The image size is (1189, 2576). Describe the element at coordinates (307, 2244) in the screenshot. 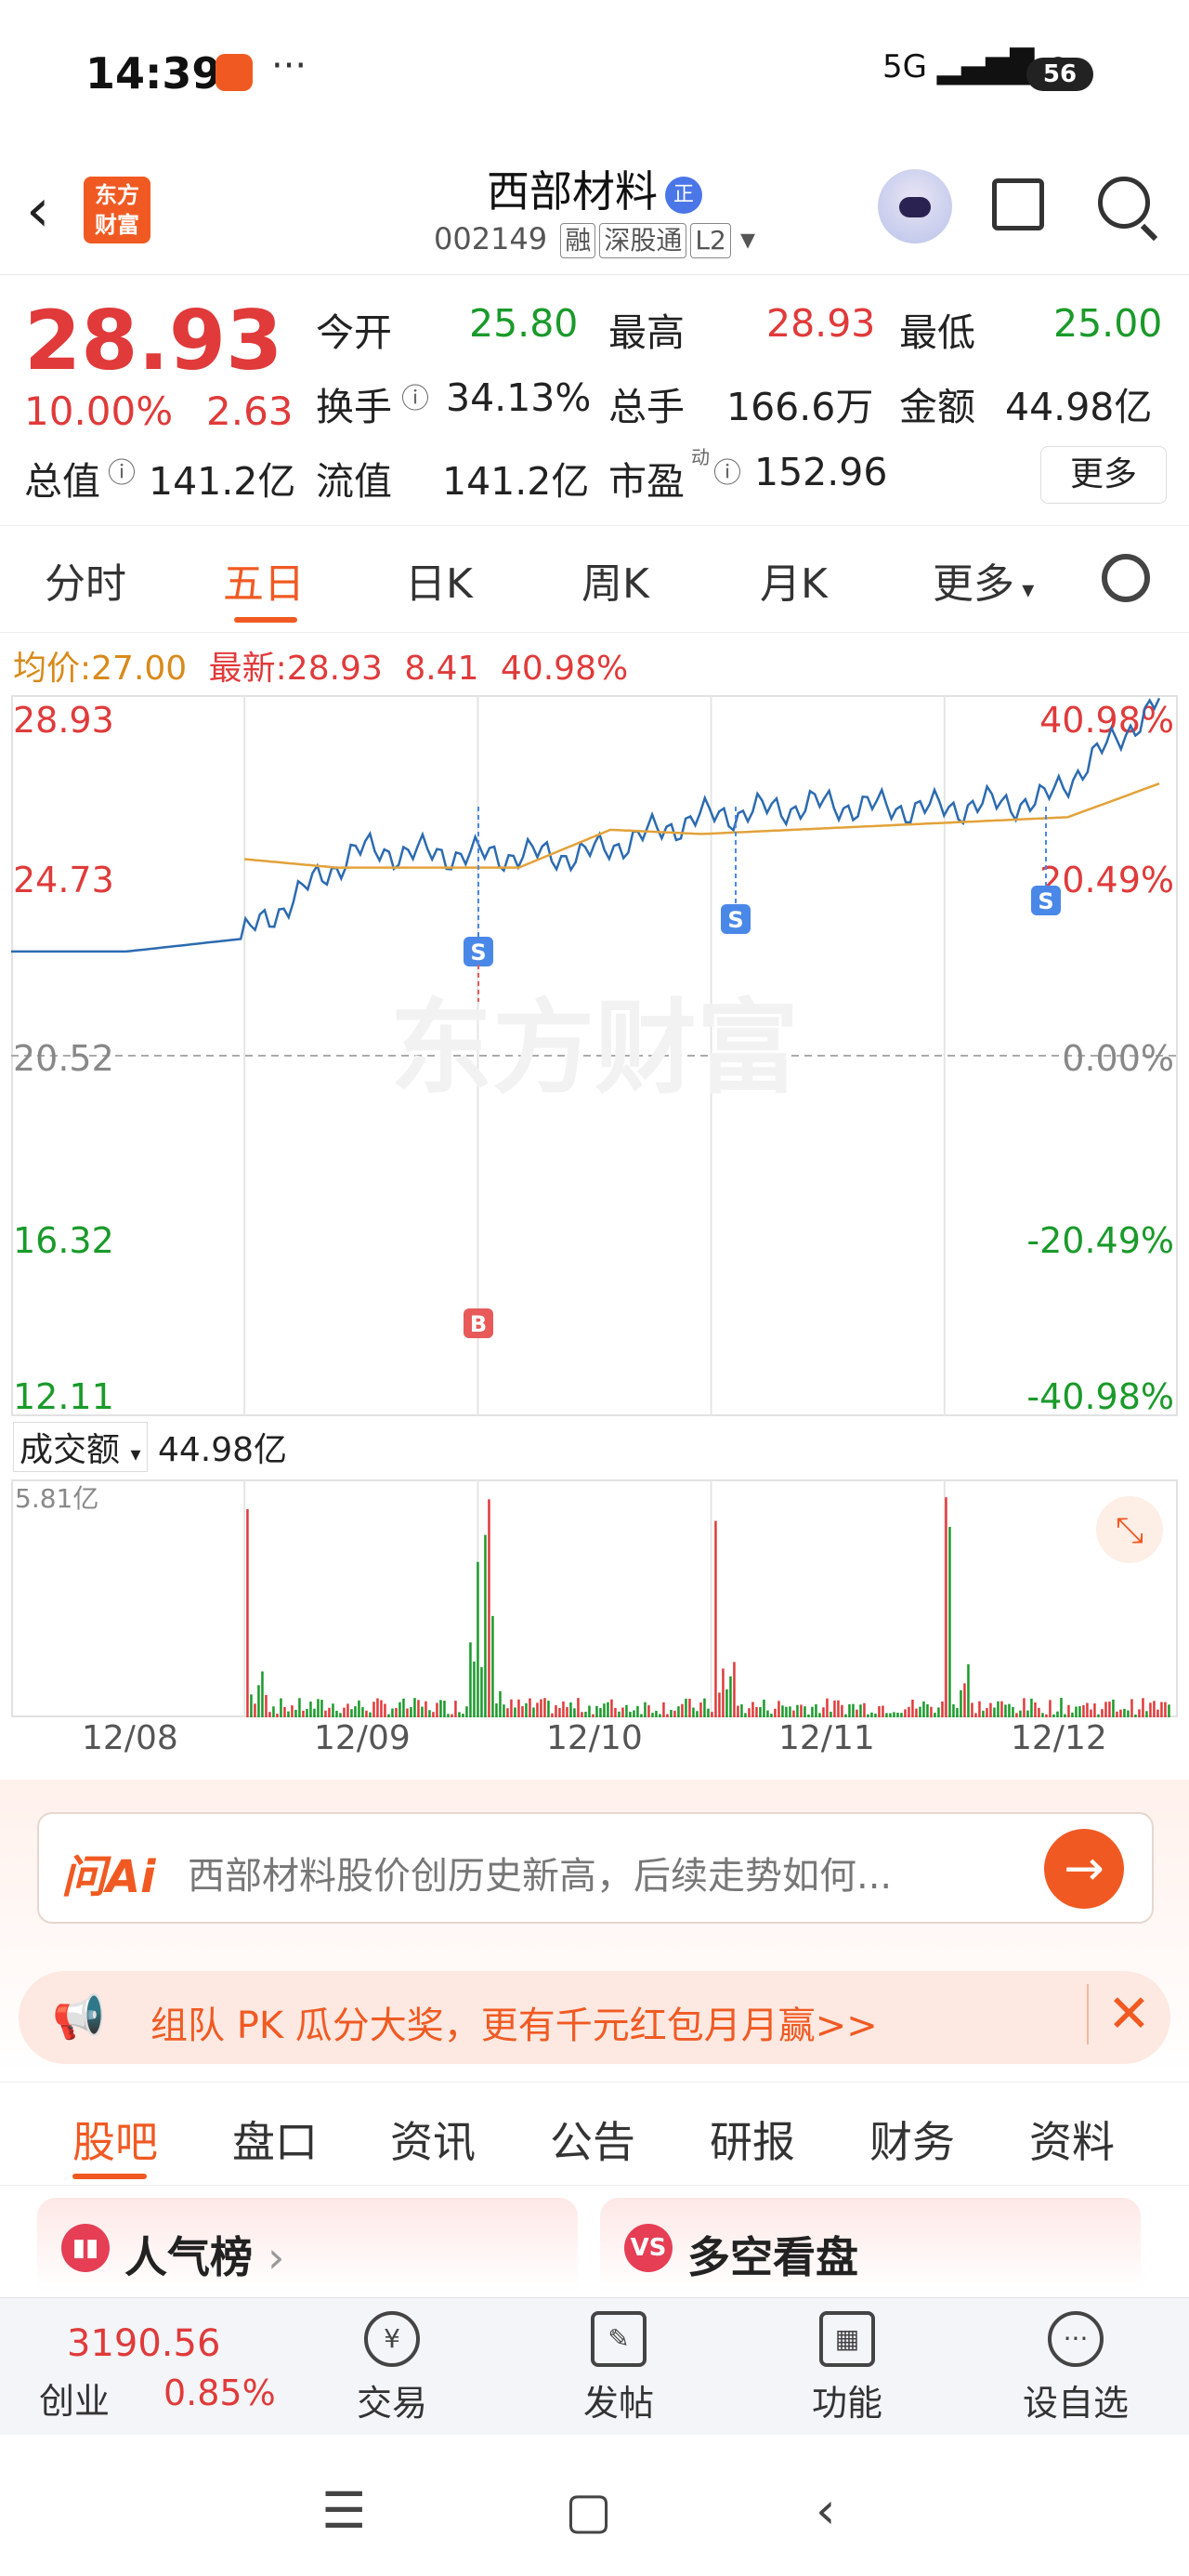

I see `popularity-card: ▮▮ 人气榜 ›` at that location.